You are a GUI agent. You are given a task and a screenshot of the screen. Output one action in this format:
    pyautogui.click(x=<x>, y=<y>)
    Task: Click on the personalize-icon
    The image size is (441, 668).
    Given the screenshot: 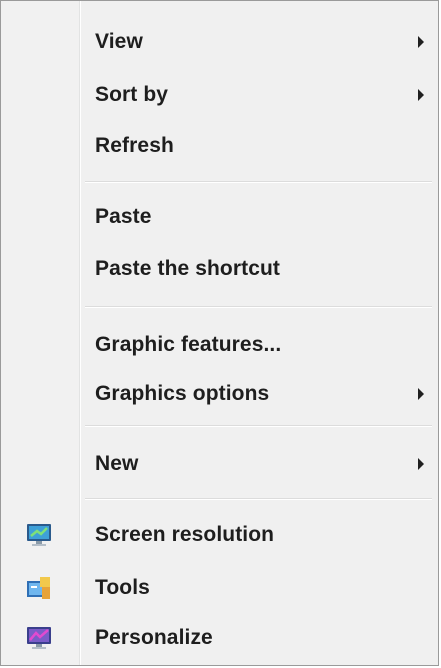 What is the action you would take?
    pyautogui.click(x=39, y=638)
    